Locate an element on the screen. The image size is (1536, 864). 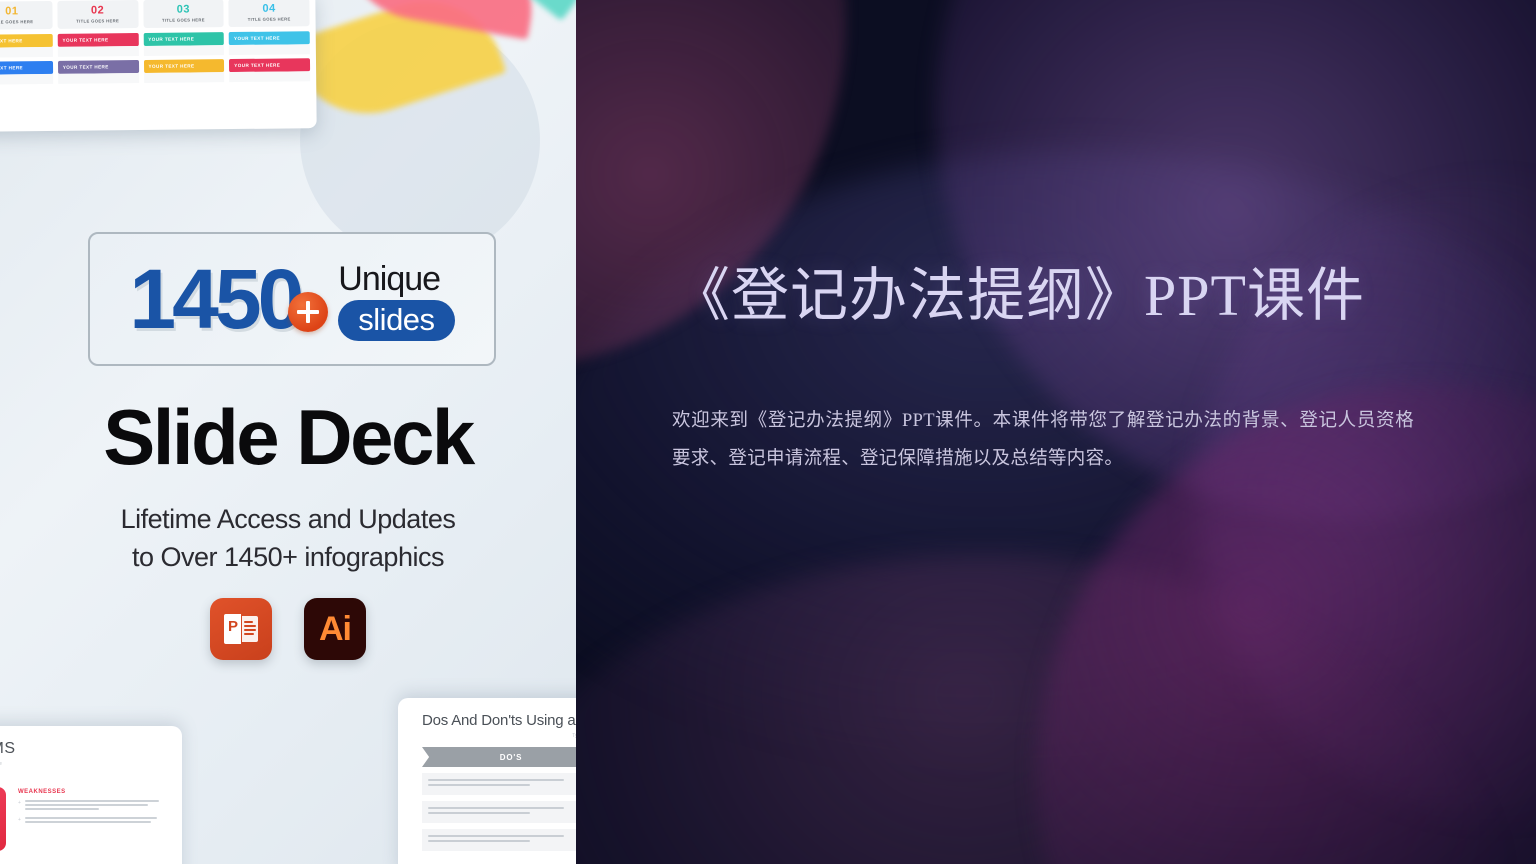
badge-number: 1450 is located at coordinates (216, 299).